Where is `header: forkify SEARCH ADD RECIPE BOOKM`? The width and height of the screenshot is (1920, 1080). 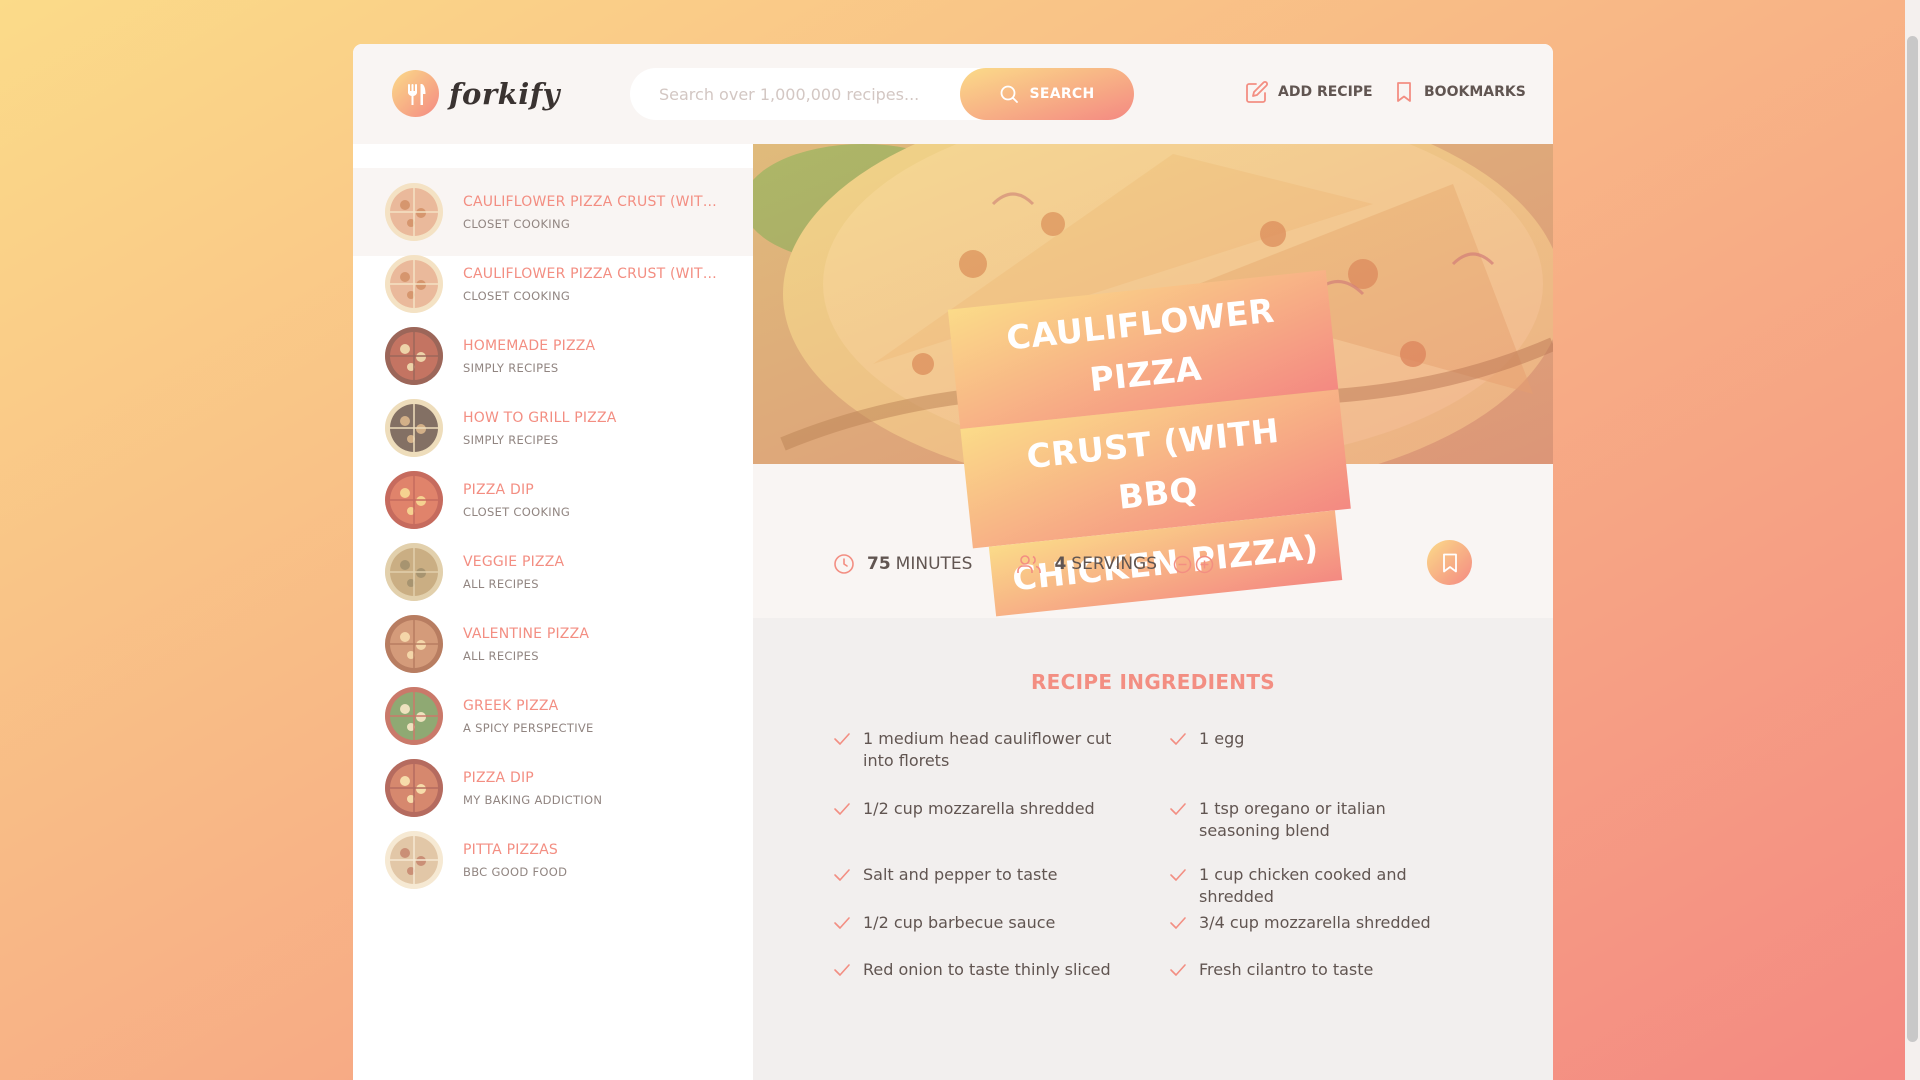 header: forkify SEARCH ADD RECIPE BOOKM is located at coordinates (953, 94).